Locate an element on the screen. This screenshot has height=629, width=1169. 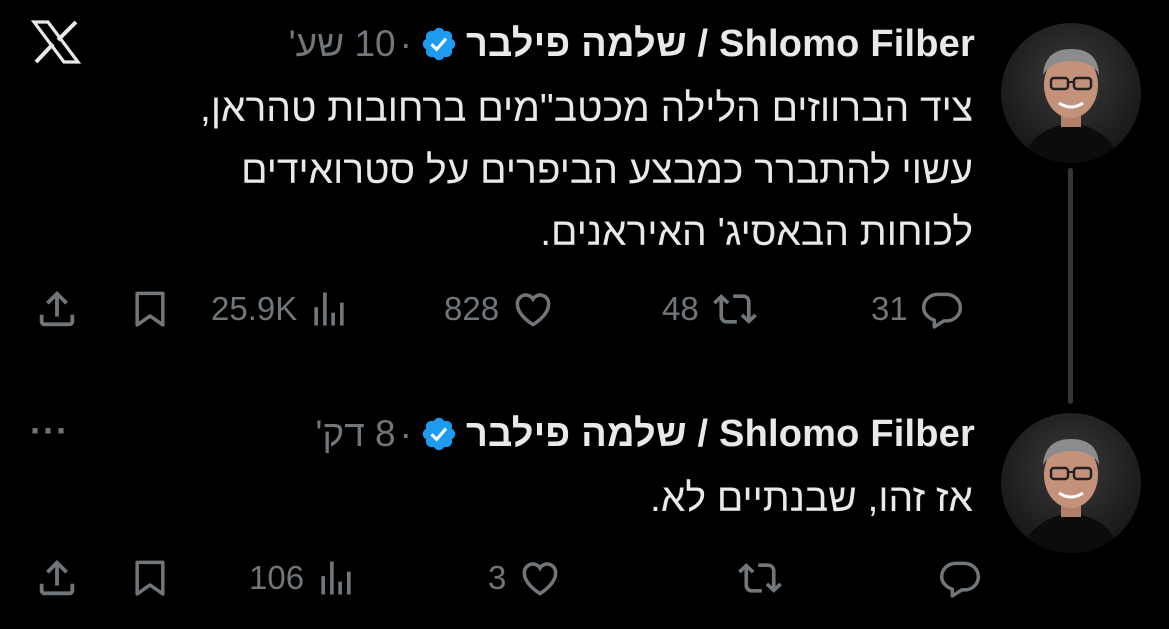
views-count: 25.9K is located at coordinates (254, 308).